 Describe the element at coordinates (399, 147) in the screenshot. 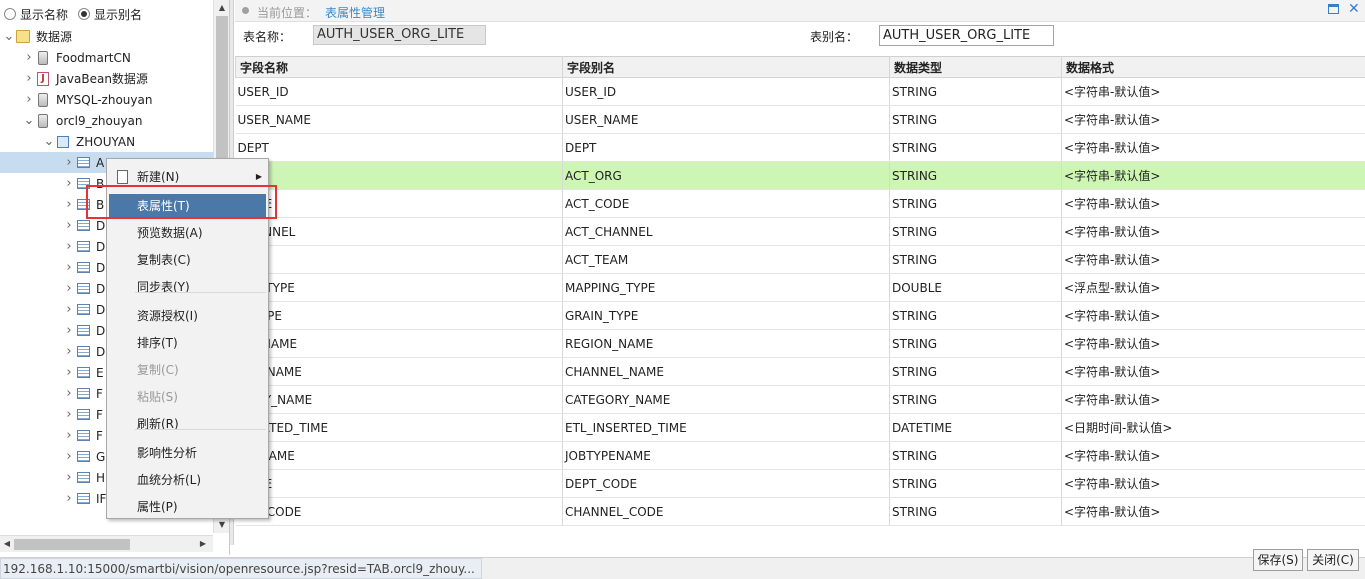

I see `cell-field-name: DEPT` at that location.